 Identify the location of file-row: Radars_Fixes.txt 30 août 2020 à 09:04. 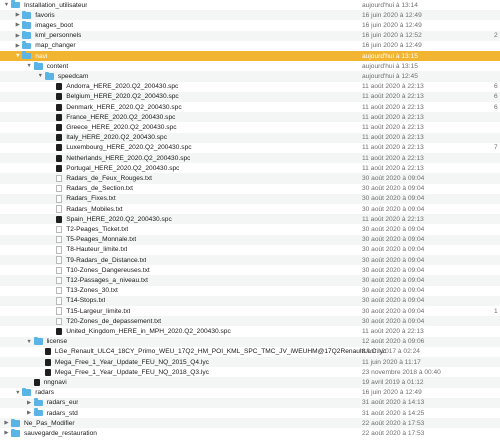
(250, 198).